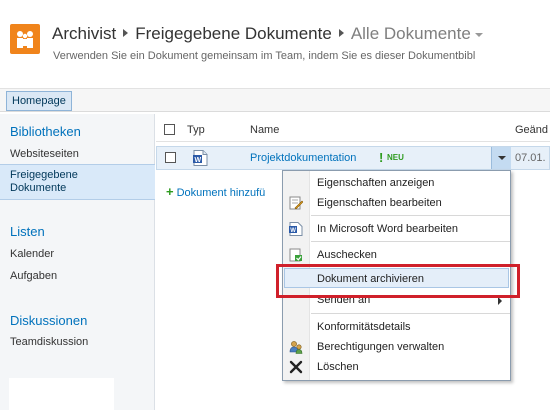 The width and height of the screenshot is (550, 410). Describe the element at coordinates (196, 130) in the screenshot. I see `column-type: Typ` at that location.